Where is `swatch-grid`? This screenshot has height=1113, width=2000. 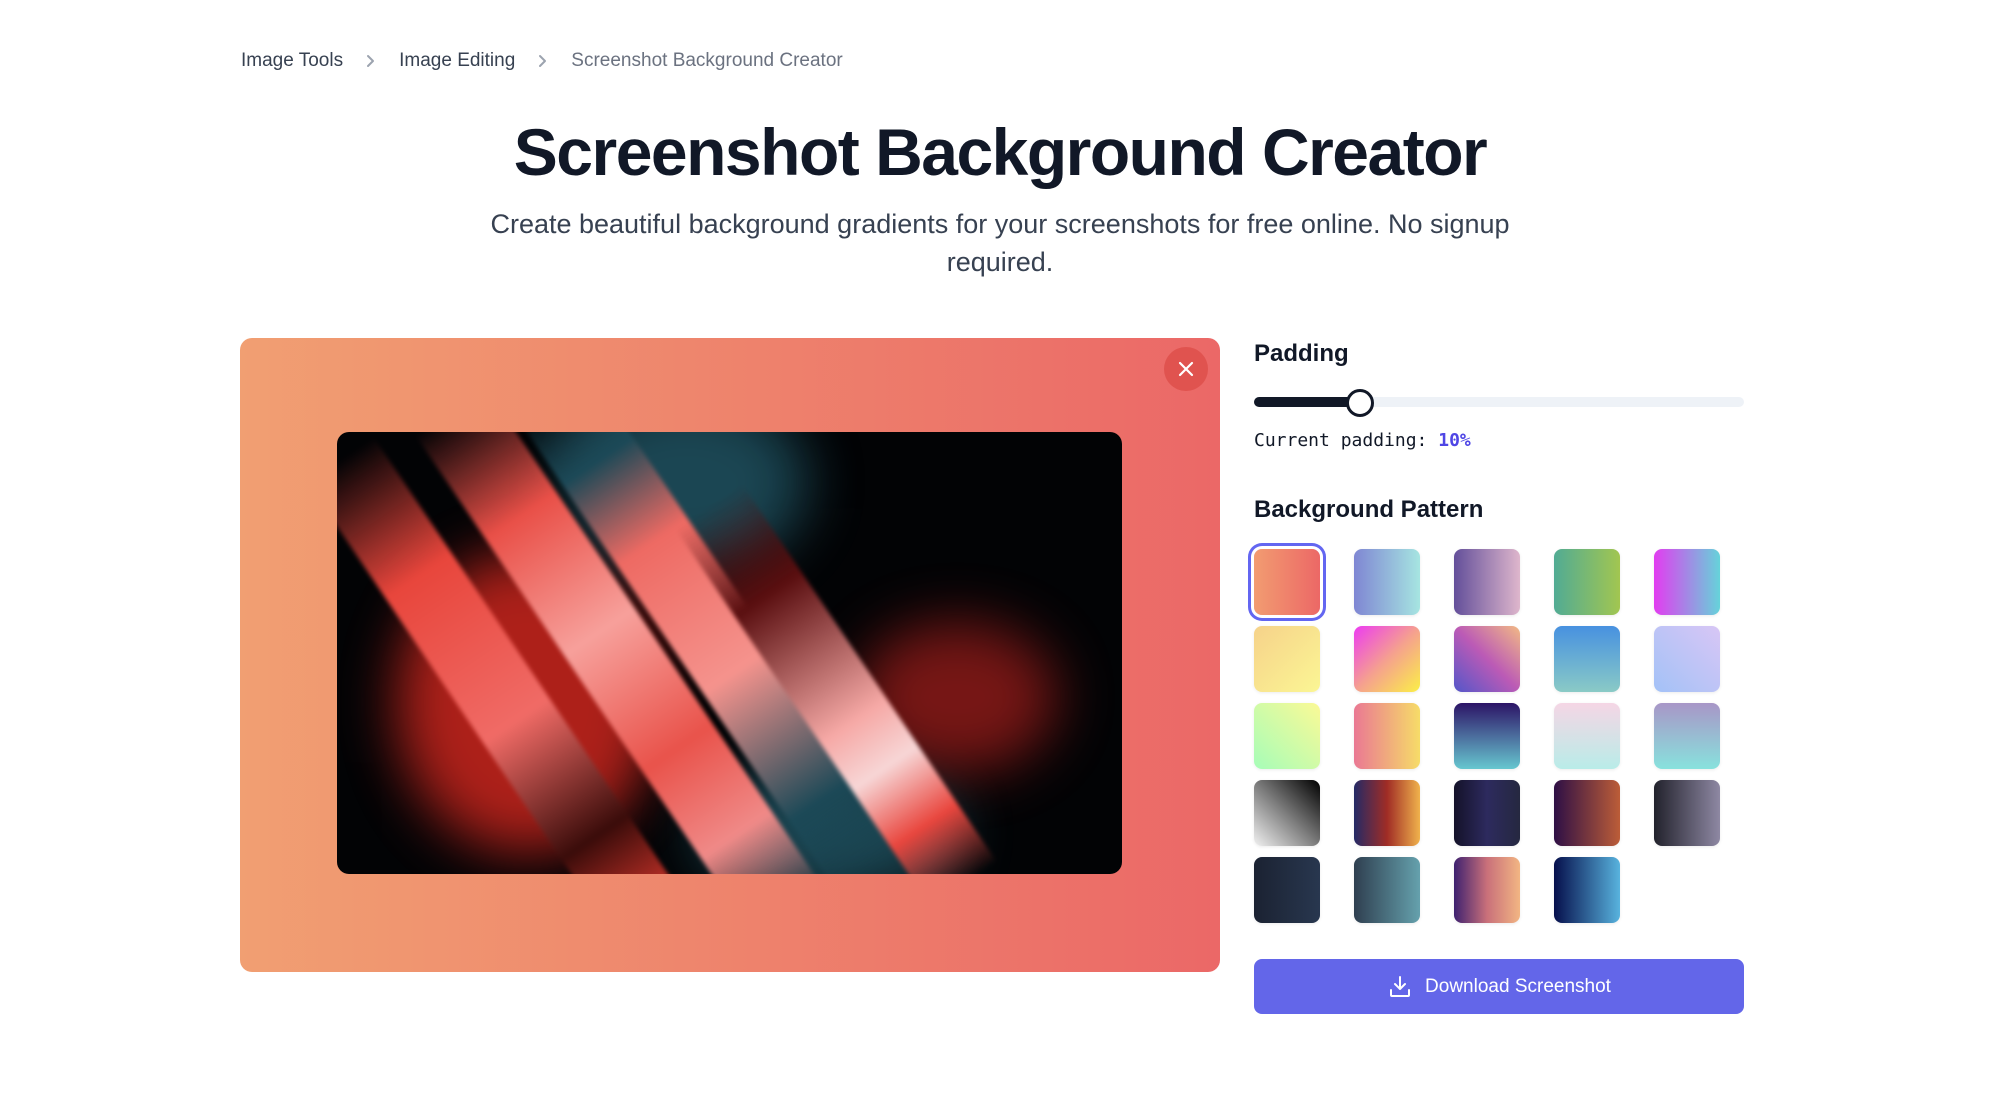 swatch-grid is located at coordinates (1499, 736).